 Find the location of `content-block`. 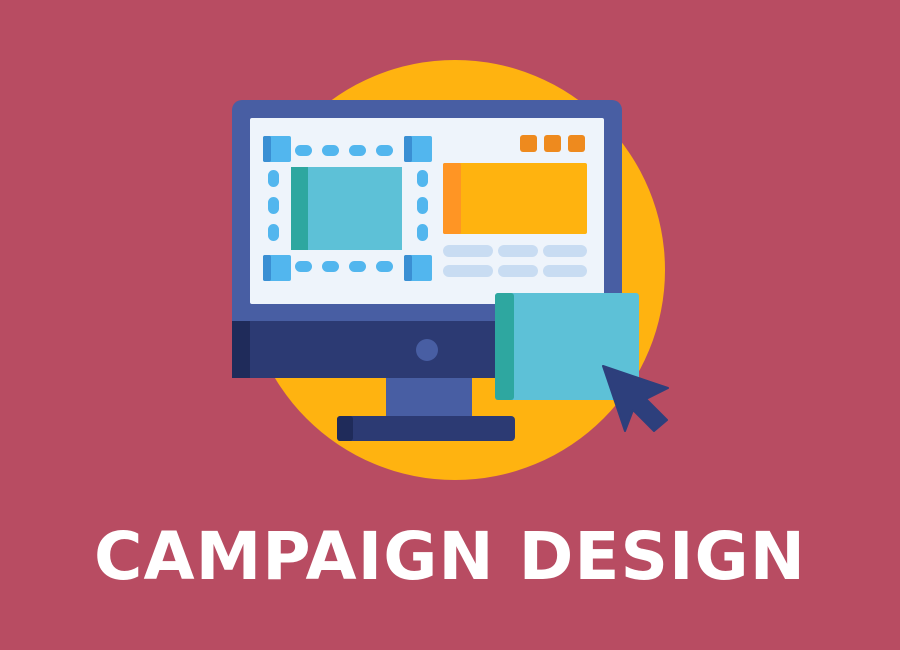

content-block is located at coordinates (515, 198).